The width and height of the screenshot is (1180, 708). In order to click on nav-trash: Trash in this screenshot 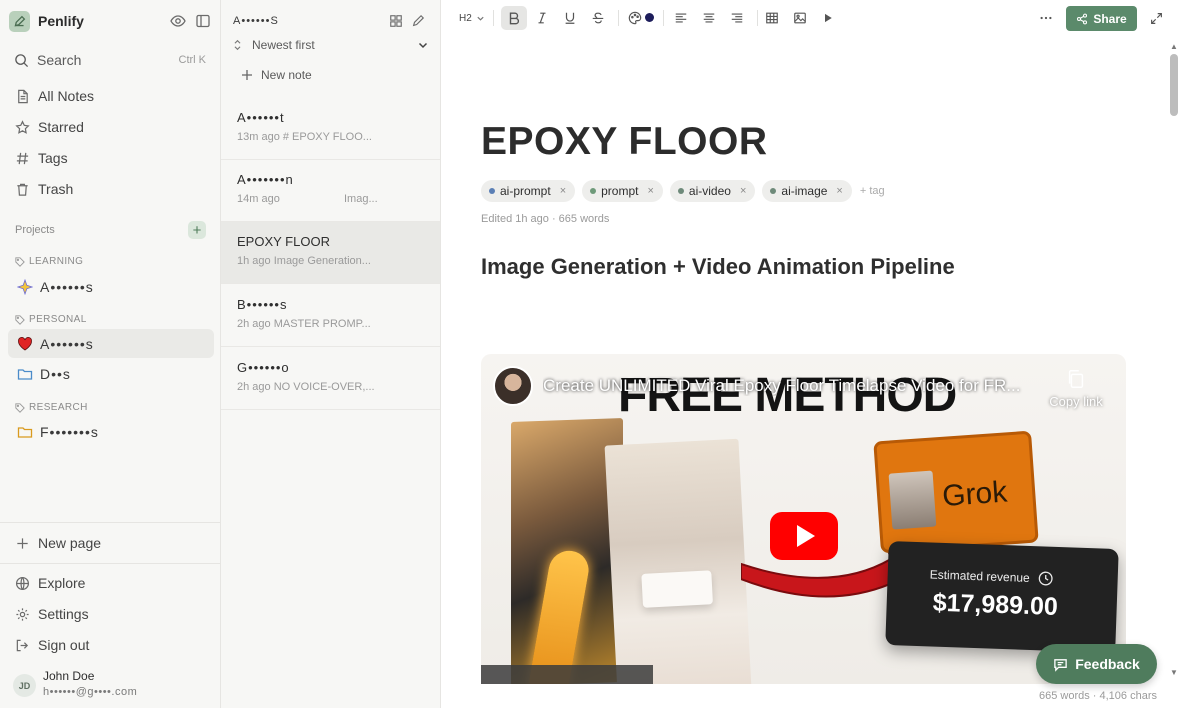, I will do `click(111, 189)`.